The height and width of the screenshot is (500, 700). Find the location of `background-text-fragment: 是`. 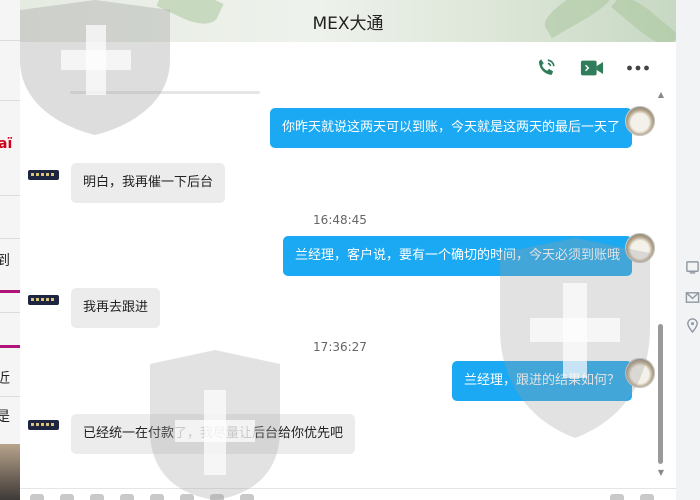

background-text-fragment: 是 is located at coordinates (5, 416).